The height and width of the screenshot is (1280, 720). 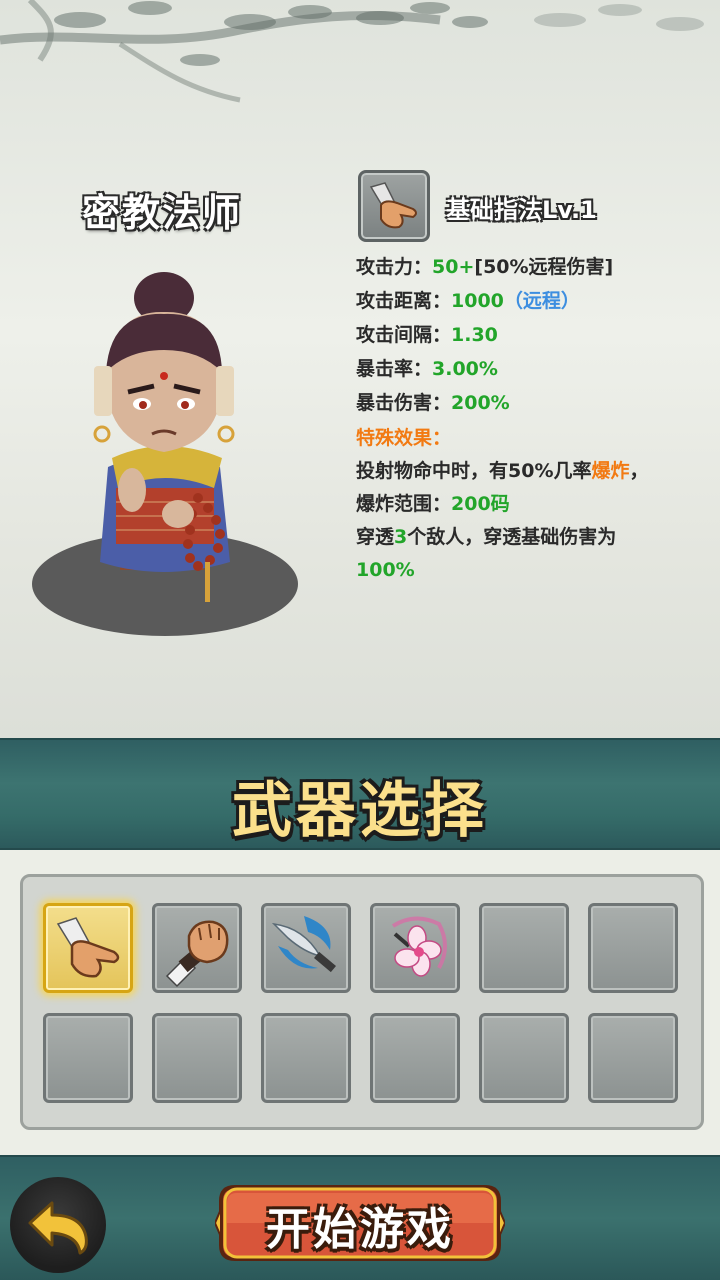 I want to click on effect-highlight: 200码, so click(x=480, y=504).